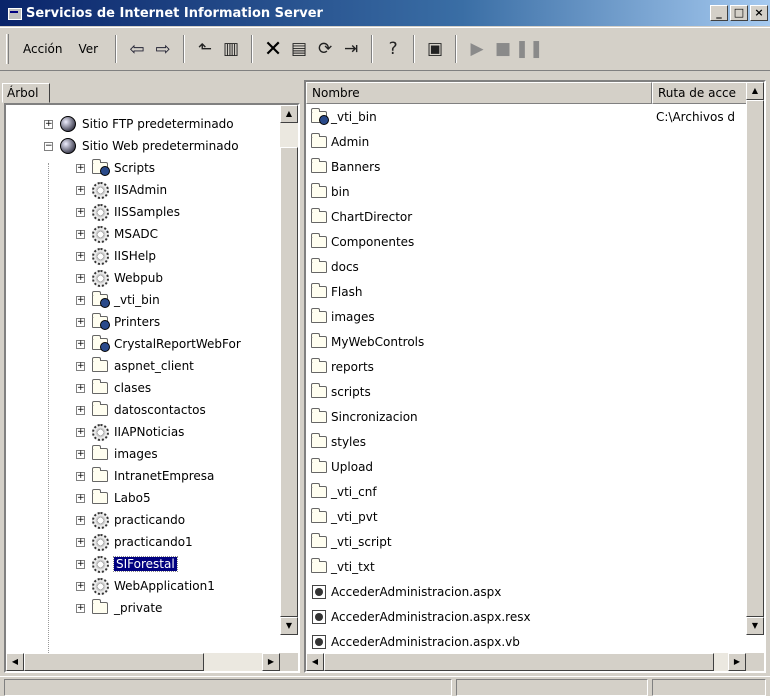 The image size is (770, 696). What do you see at coordinates (529, 117) in the screenshot?
I see `list-item: _vti_bin C:\Archivos d` at bounding box center [529, 117].